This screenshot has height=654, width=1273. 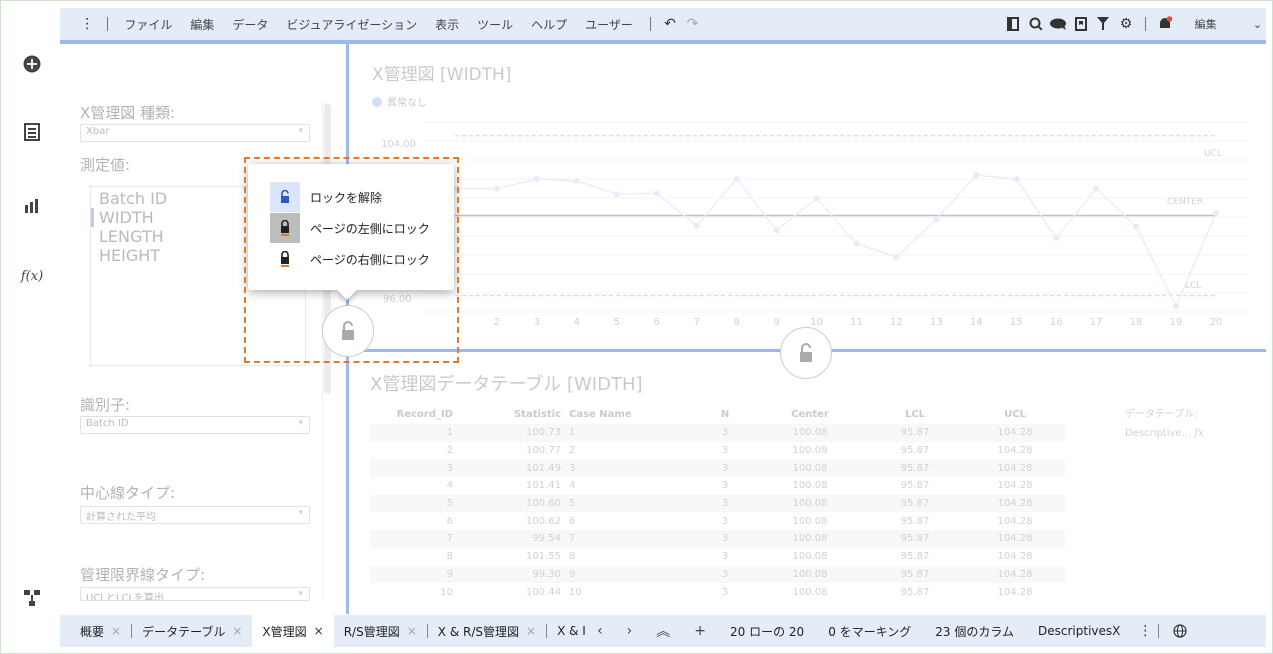 I want to click on notification-icon, so click(x=1165, y=24).